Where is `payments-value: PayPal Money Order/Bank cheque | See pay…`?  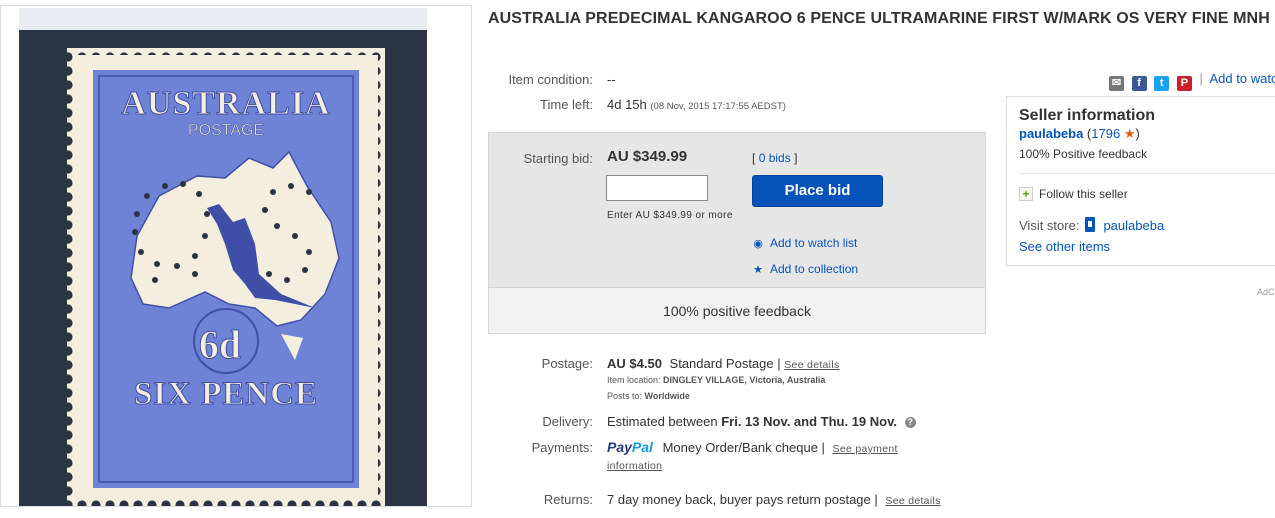
payments-value: PayPal Money Order/Bank cheque | See pay… is located at coordinates (752, 447).